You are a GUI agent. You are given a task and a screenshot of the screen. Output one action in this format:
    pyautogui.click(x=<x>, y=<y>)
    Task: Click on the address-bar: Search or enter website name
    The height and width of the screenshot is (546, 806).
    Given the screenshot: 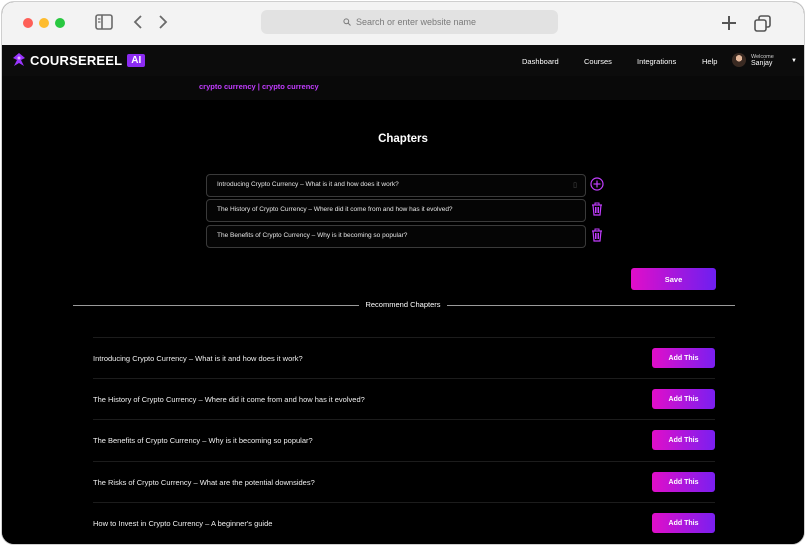 What is the action you would take?
    pyautogui.click(x=409, y=22)
    